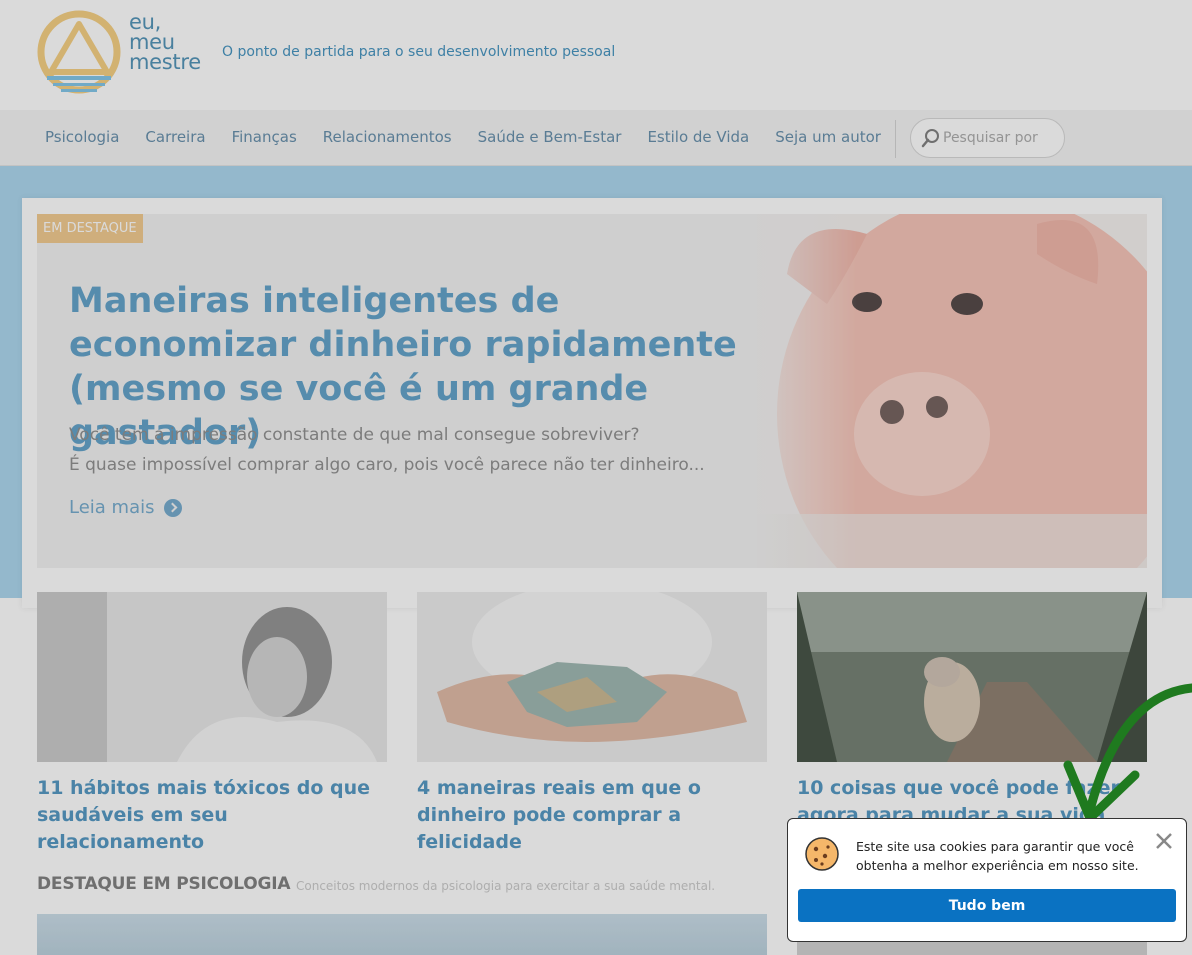 The width and height of the screenshot is (1192, 955). I want to click on pointer-arrow-icon, so click(1127, 753).